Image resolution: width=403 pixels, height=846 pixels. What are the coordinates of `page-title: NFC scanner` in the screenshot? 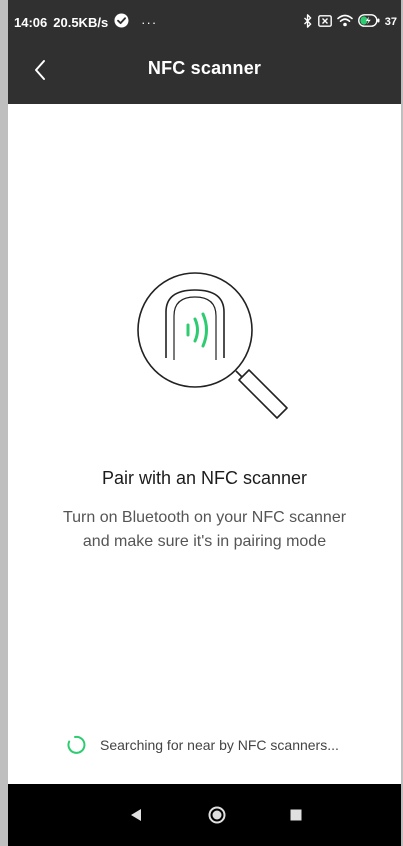 It's located at (204, 68).